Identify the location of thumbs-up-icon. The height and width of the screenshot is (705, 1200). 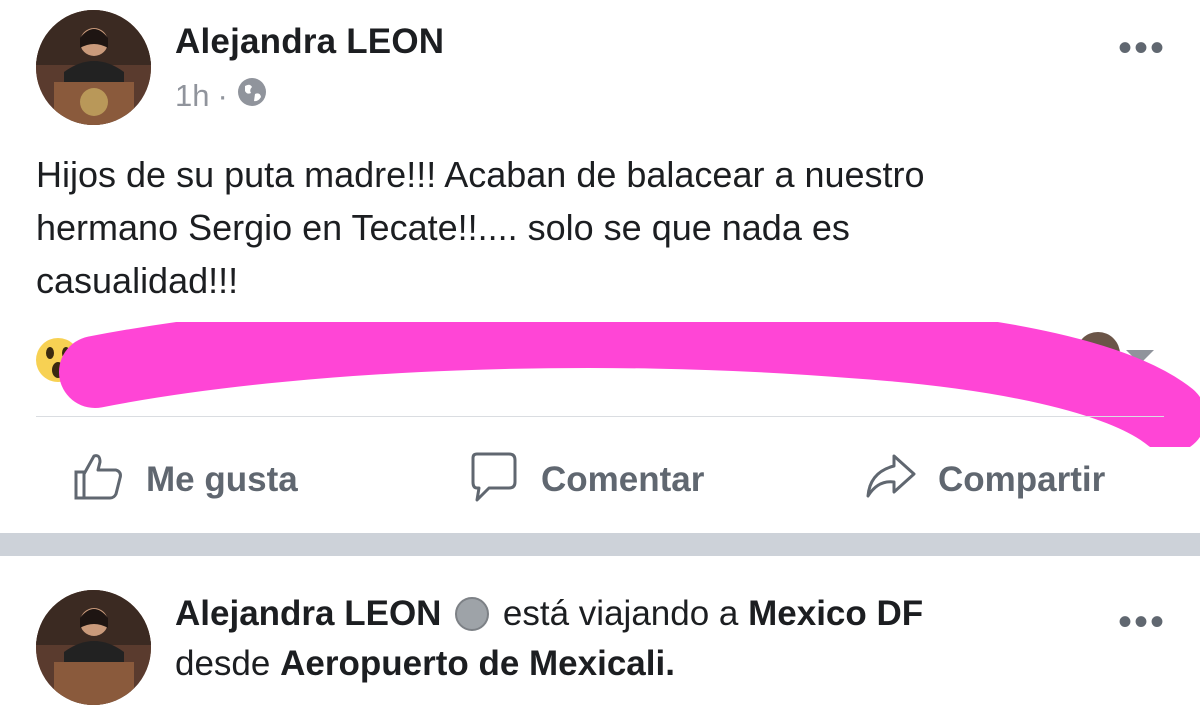
(98, 480).